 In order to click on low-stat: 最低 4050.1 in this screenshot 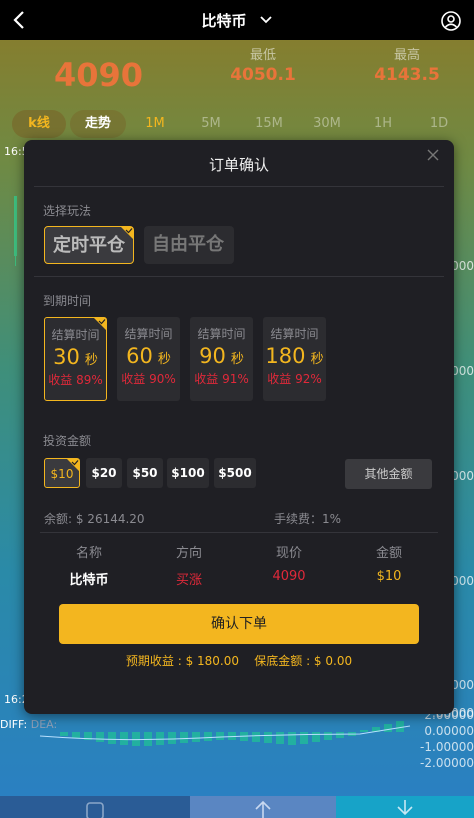, I will do `click(263, 64)`.